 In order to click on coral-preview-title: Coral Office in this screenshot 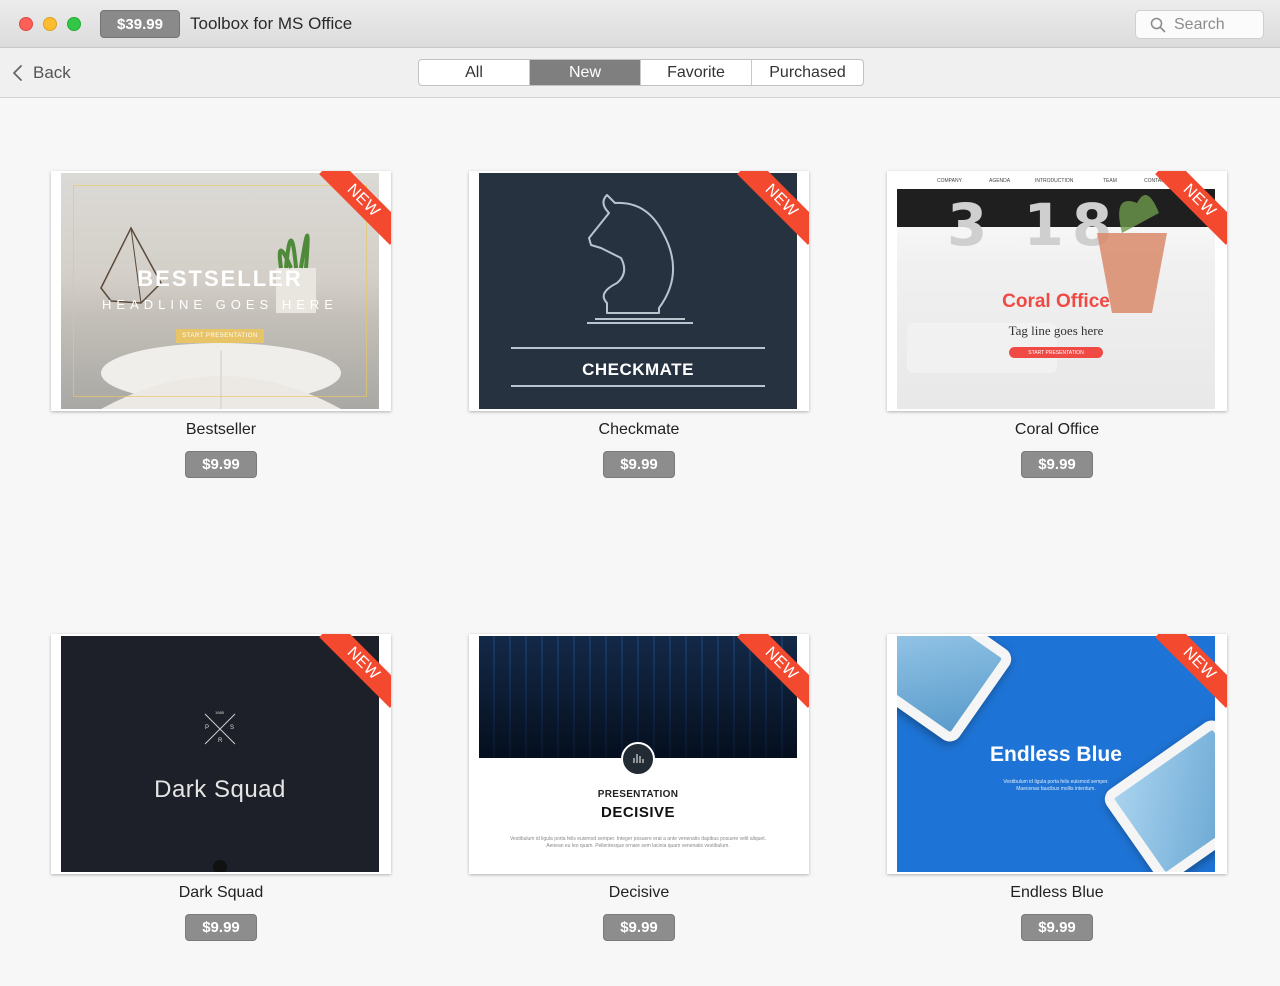, I will do `click(1056, 301)`.